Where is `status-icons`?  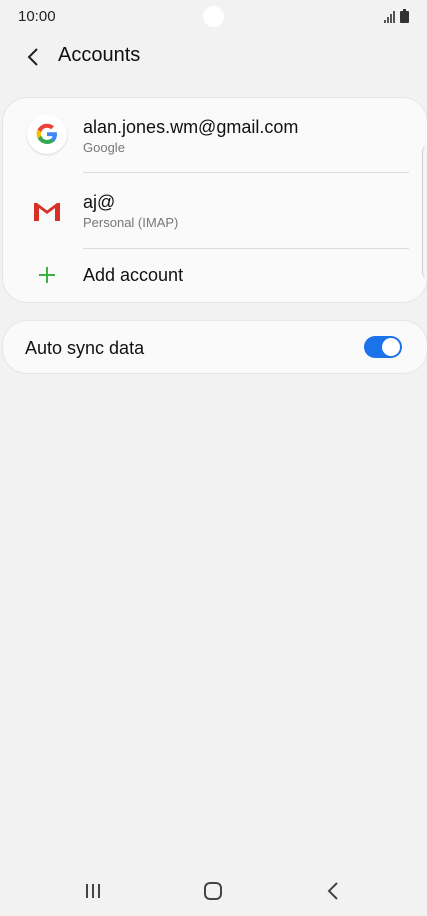
status-icons is located at coordinates (396, 16).